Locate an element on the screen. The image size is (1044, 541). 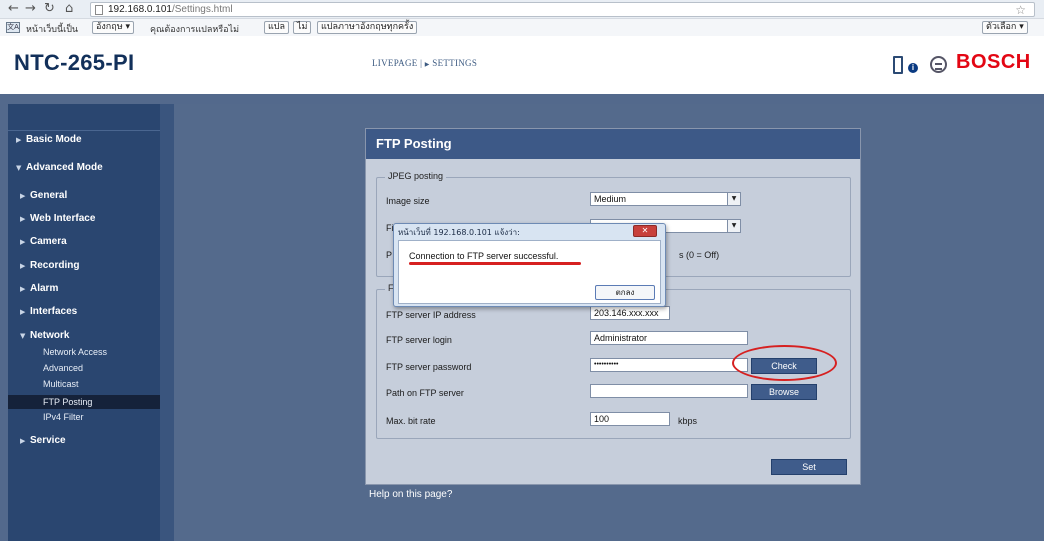
sidebar-item-label: Alarm is located at coordinates (44, 288).